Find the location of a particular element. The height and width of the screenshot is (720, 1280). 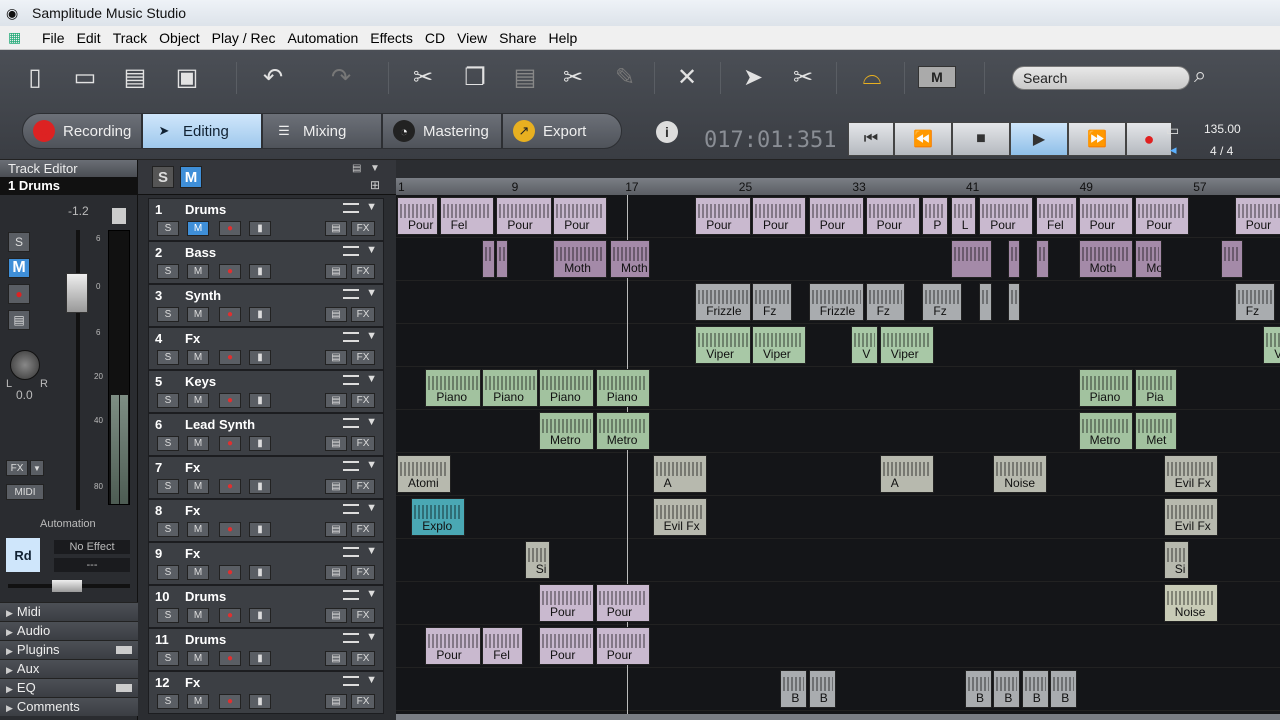

track-name: Drums is located at coordinates (205, 209).